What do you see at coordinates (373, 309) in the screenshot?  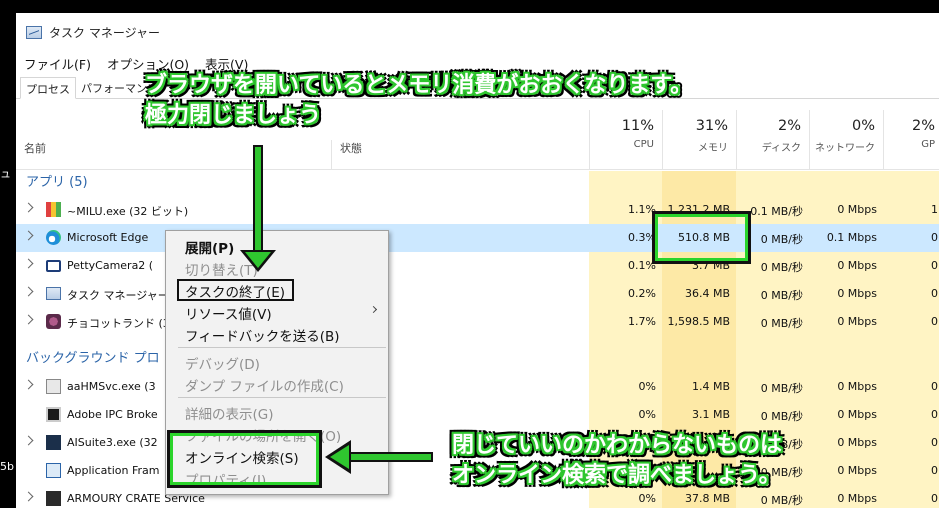 I see `submenu-arrow-icon` at bounding box center [373, 309].